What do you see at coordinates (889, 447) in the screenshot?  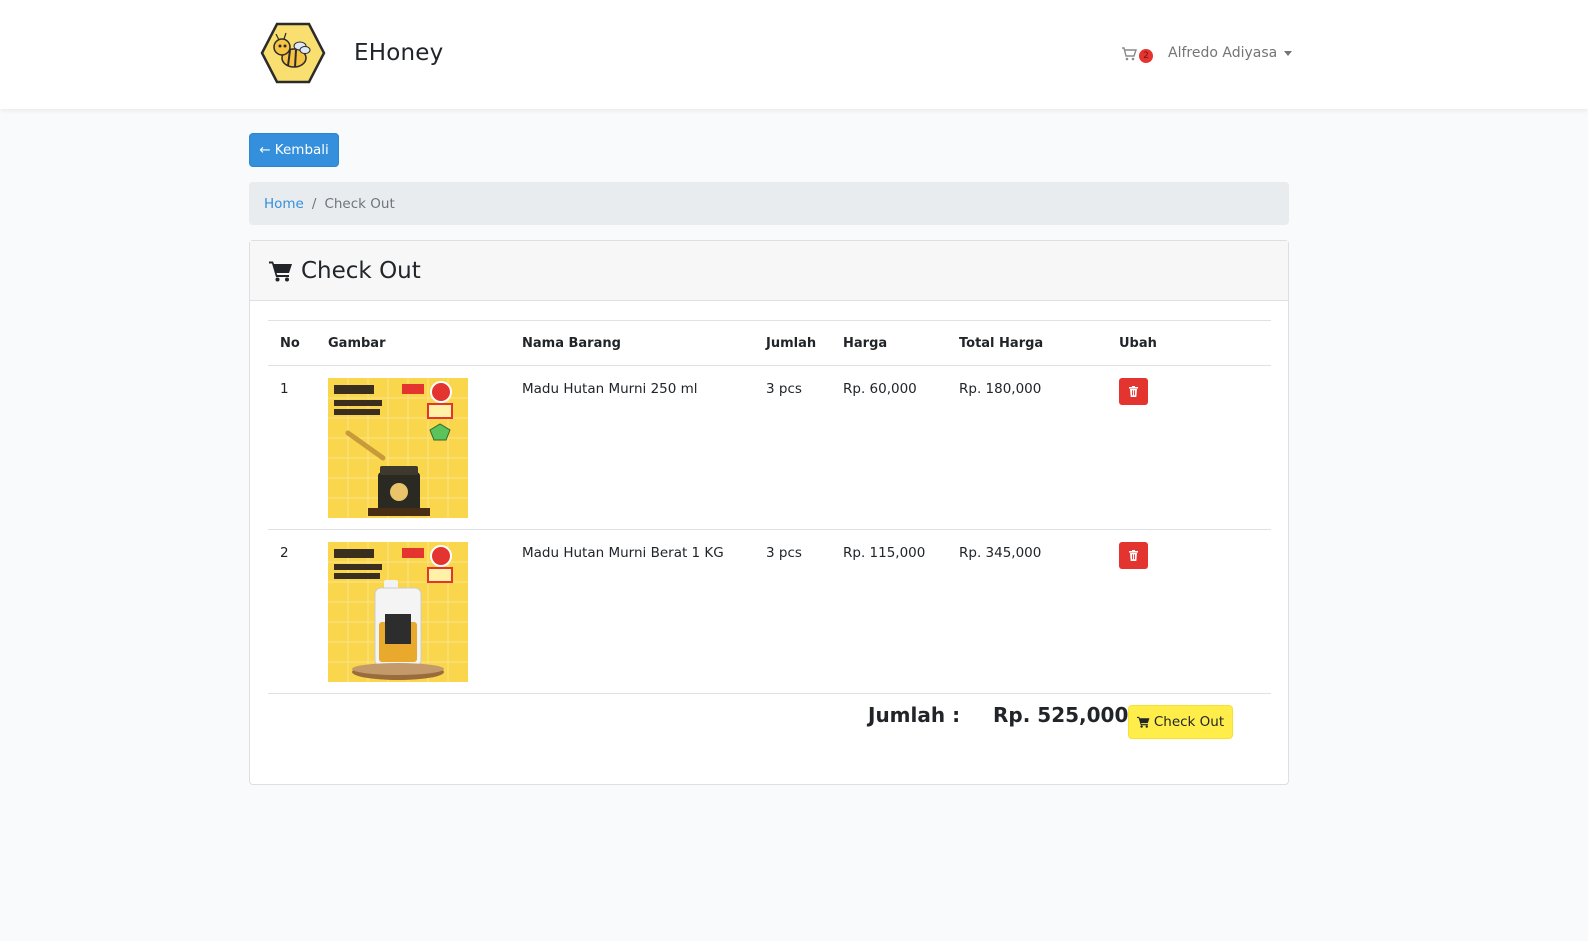 I see `row-price: Rp. 60,000` at bounding box center [889, 447].